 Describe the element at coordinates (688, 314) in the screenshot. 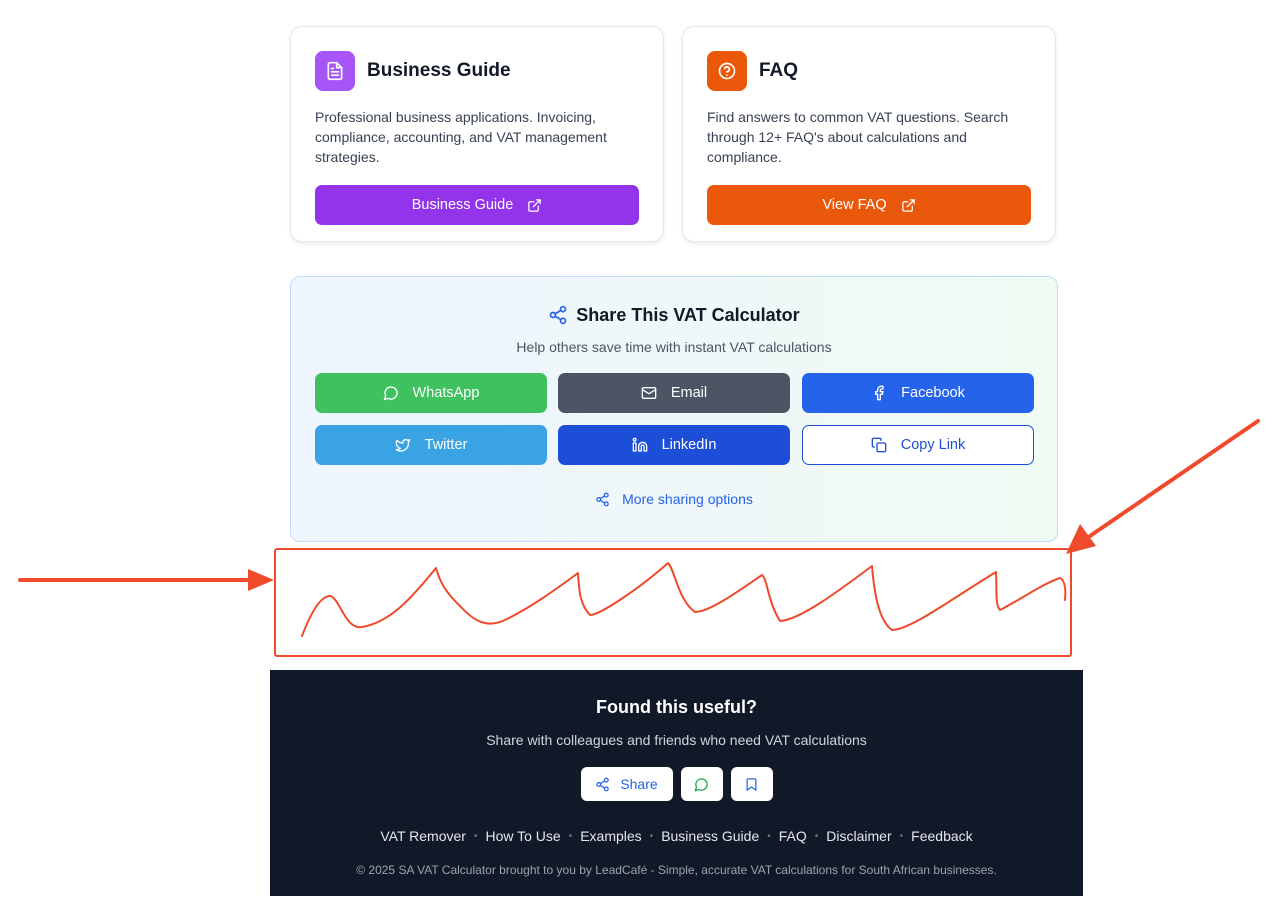

I see `share-title-text: Share This VAT Calculator` at that location.